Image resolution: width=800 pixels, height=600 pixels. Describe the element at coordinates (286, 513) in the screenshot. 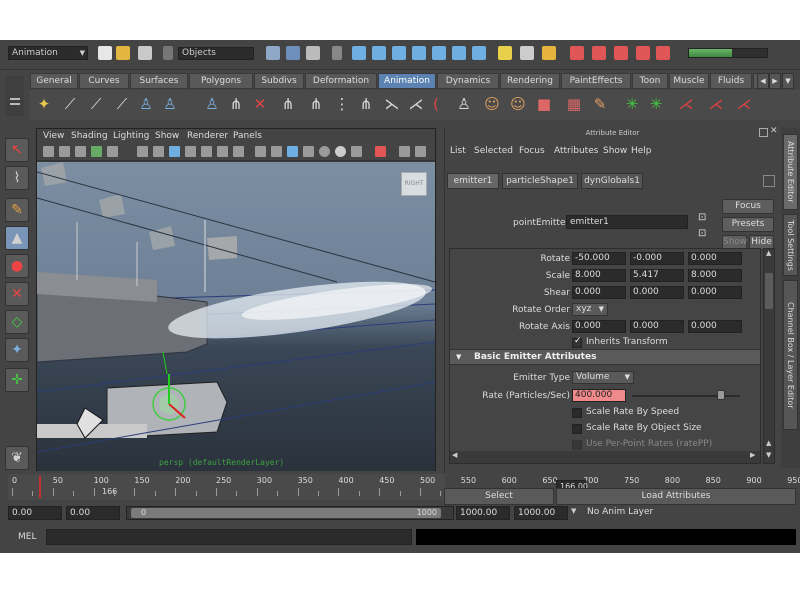

I see `range-slider-handle: 0 1000` at that location.